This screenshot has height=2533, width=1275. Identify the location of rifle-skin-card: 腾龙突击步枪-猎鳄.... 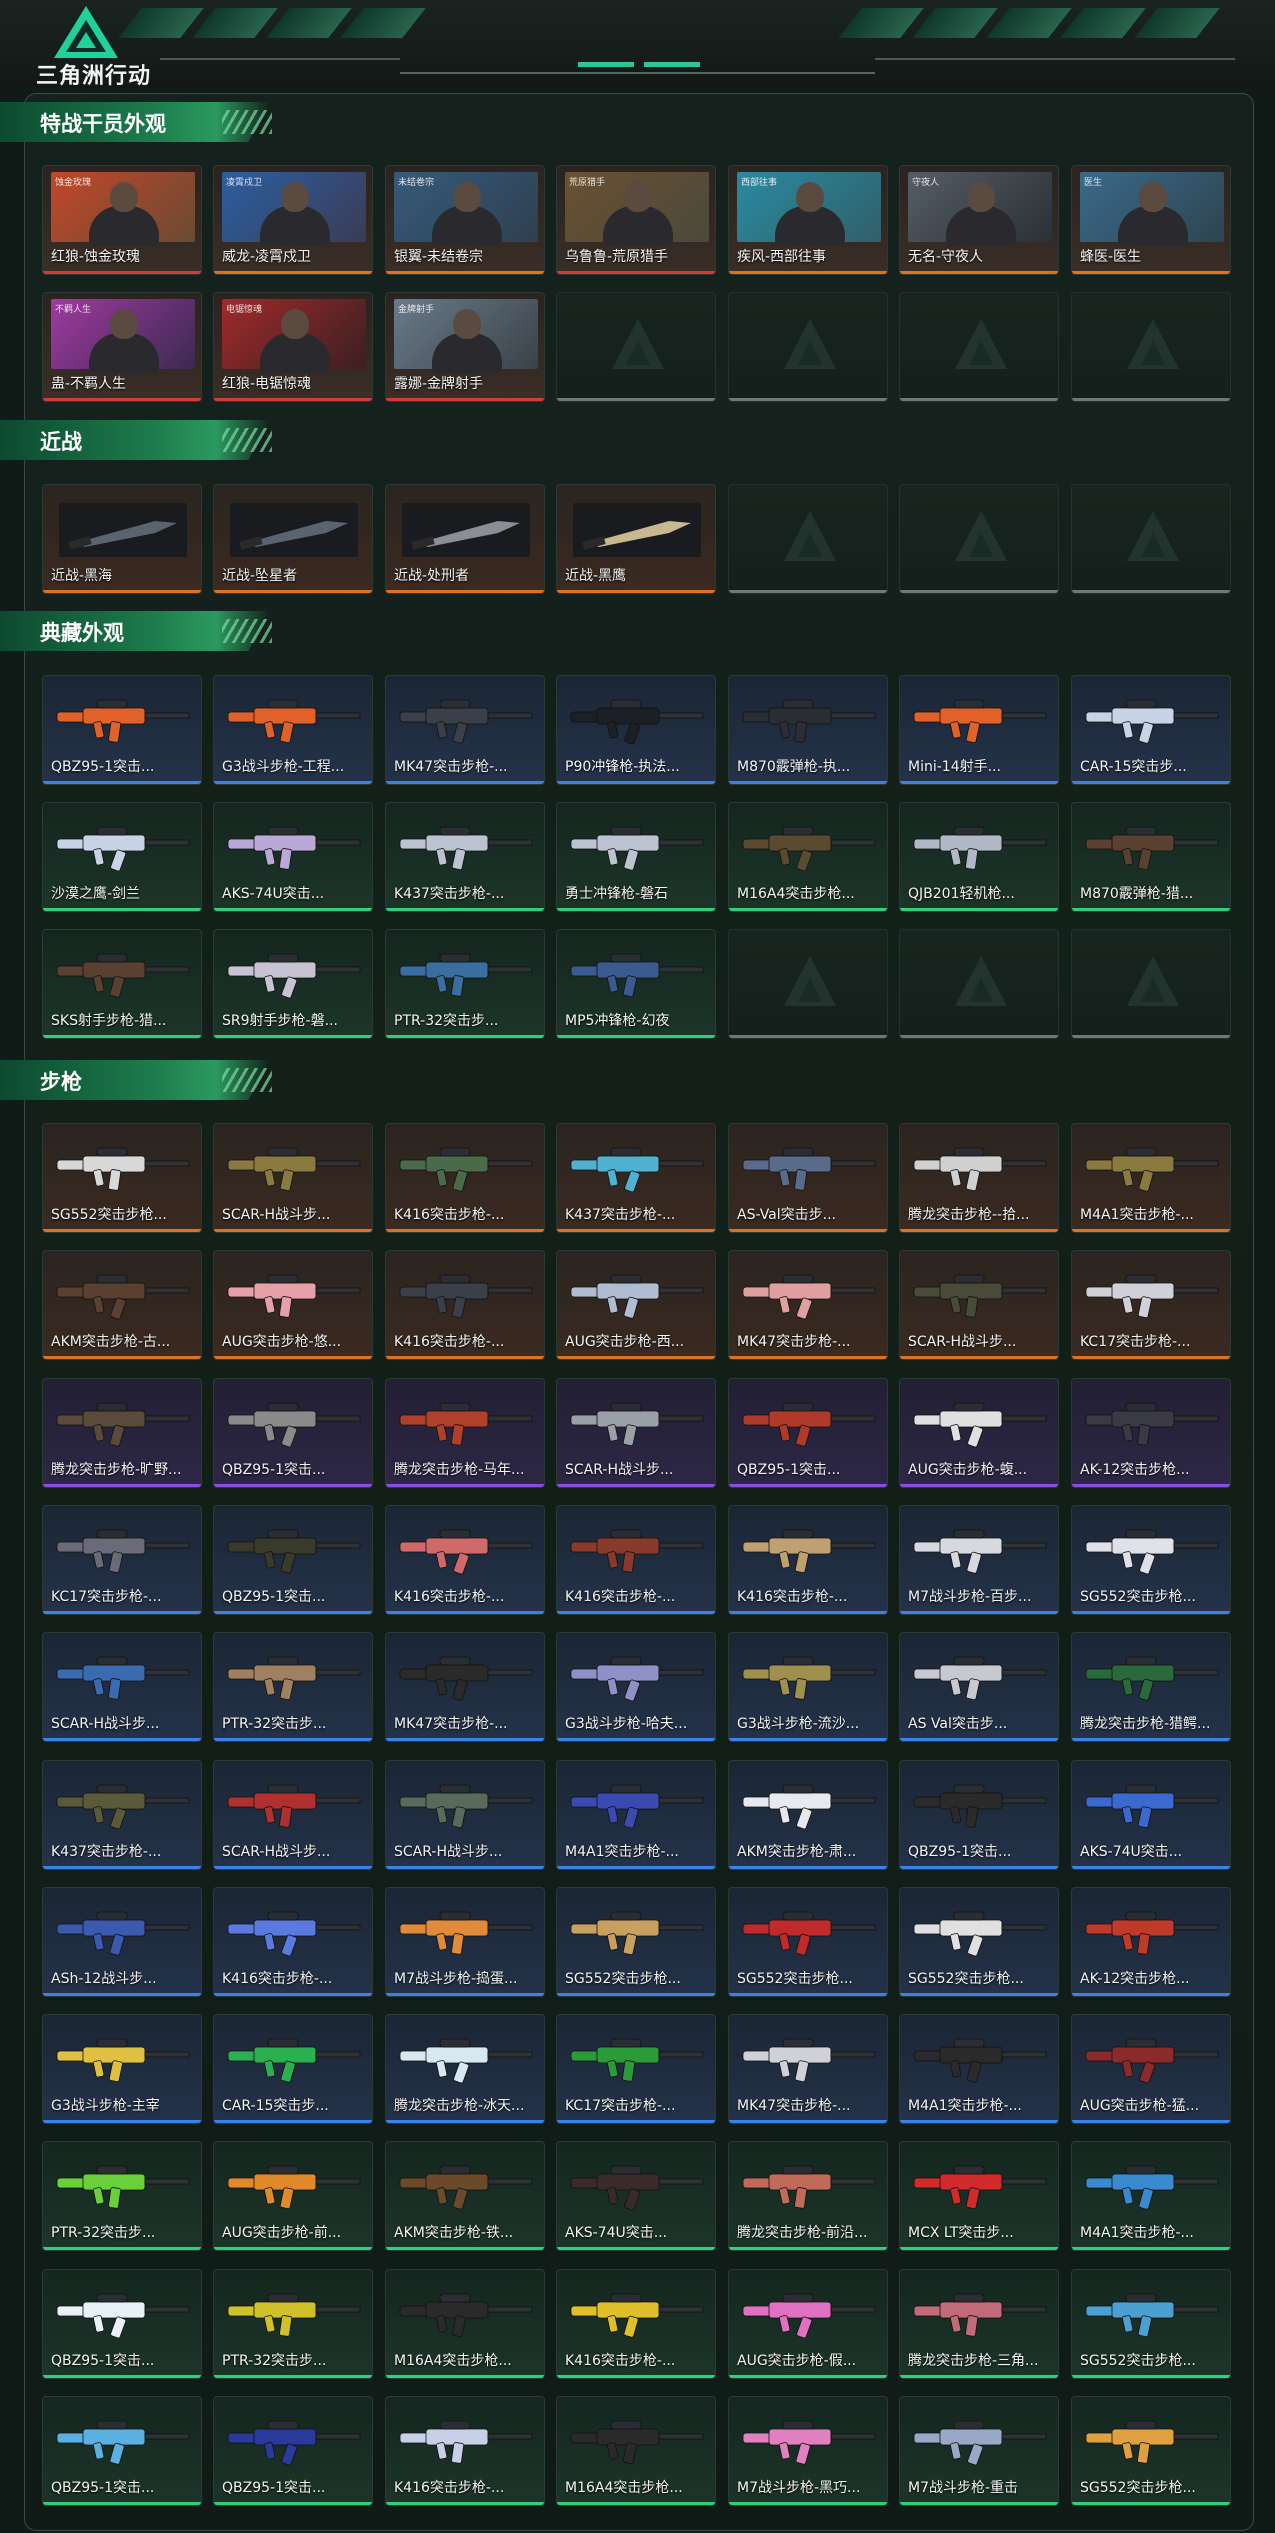
(1151, 1687).